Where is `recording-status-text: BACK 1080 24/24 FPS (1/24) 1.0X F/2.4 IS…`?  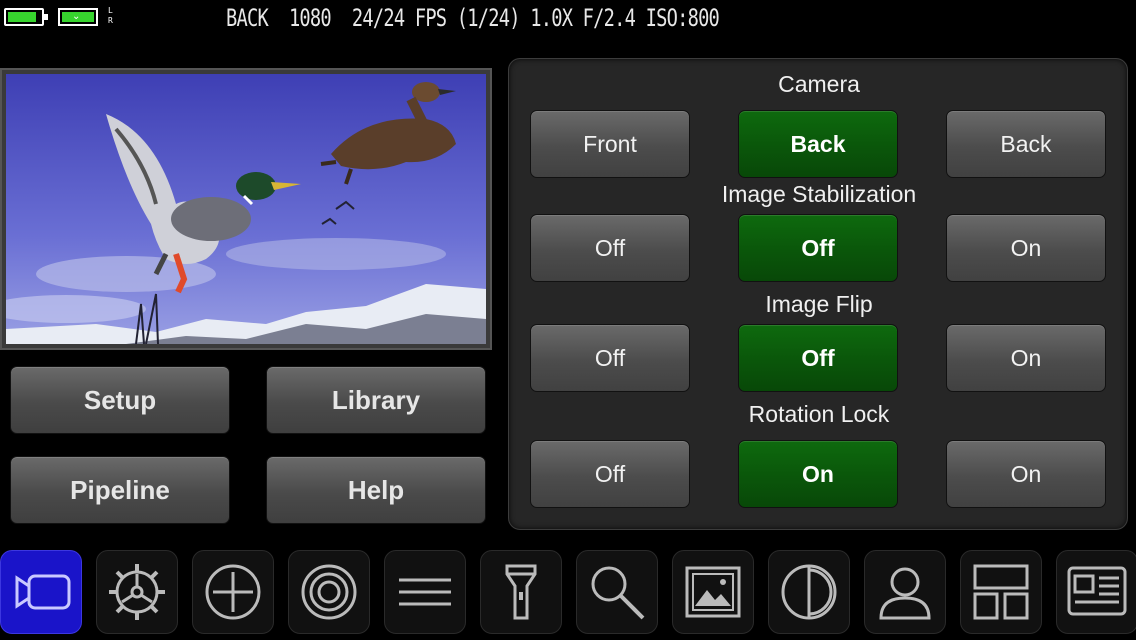
recording-status-text: BACK 1080 24/24 FPS (1/24) 1.0X F/2.4 IS… is located at coordinates (473, 18).